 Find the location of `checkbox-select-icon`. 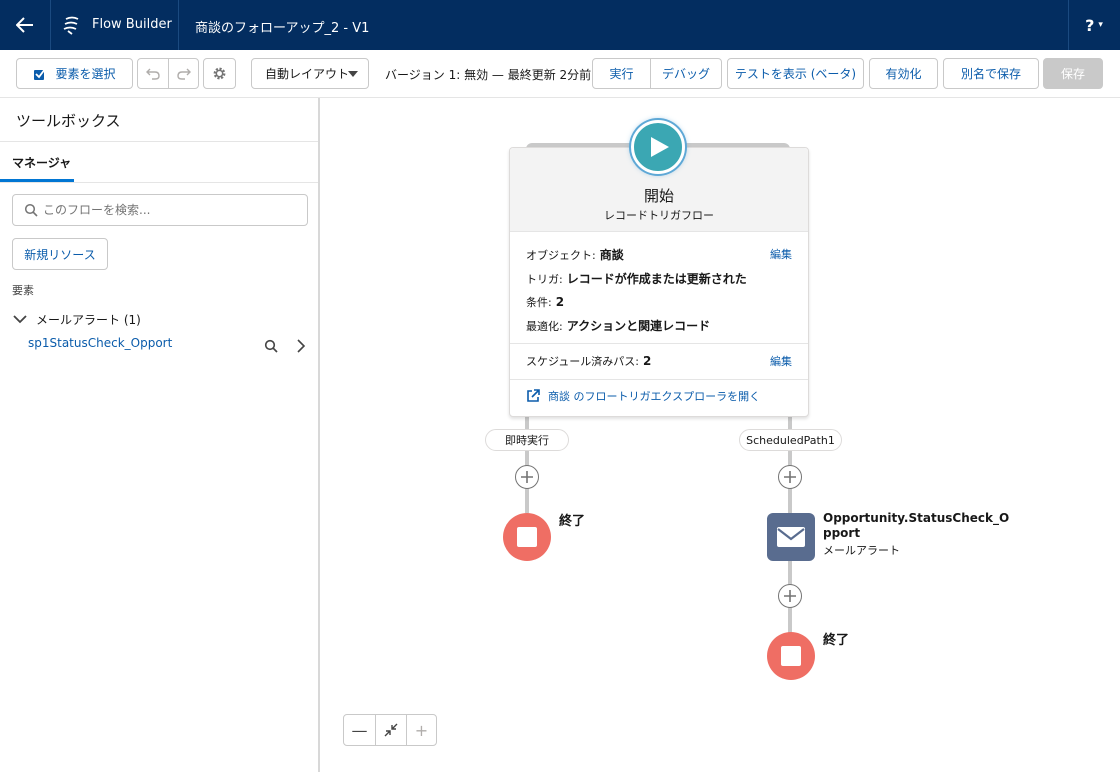

checkbox-select-icon is located at coordinates (40, 73).